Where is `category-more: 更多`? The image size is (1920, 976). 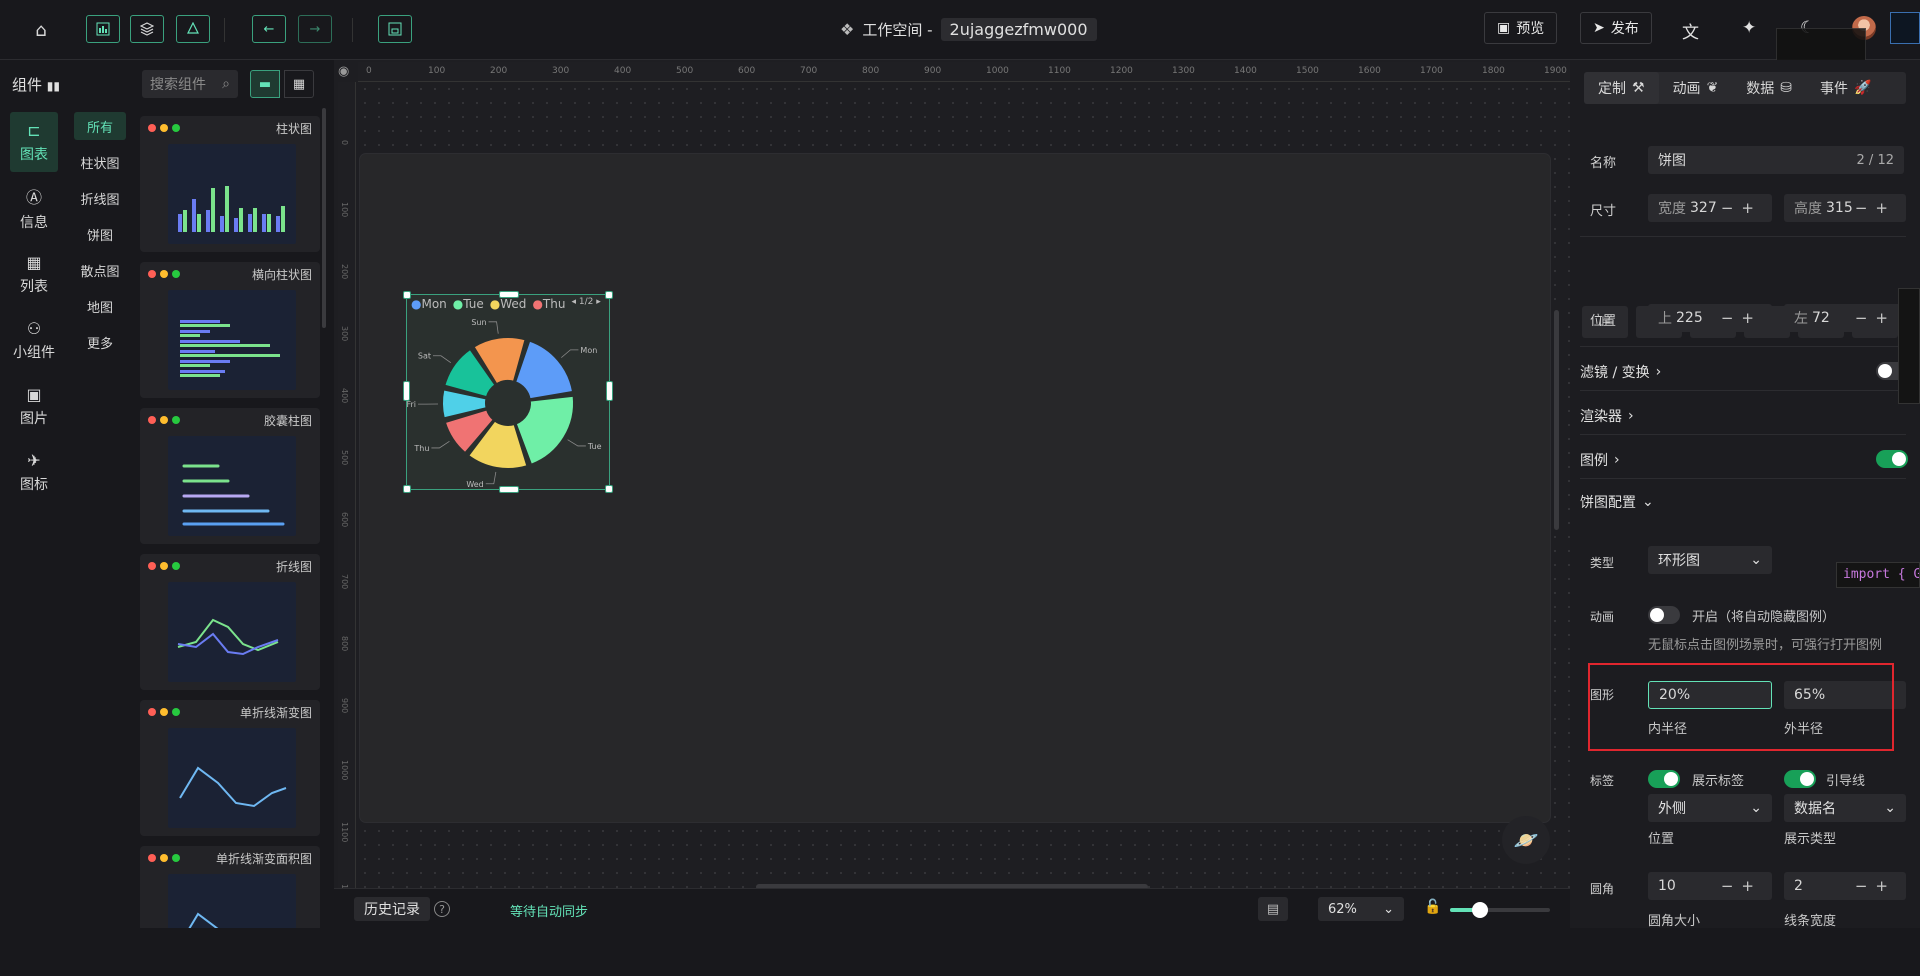 category-more: 更多 is located at coordinates (100, 342).